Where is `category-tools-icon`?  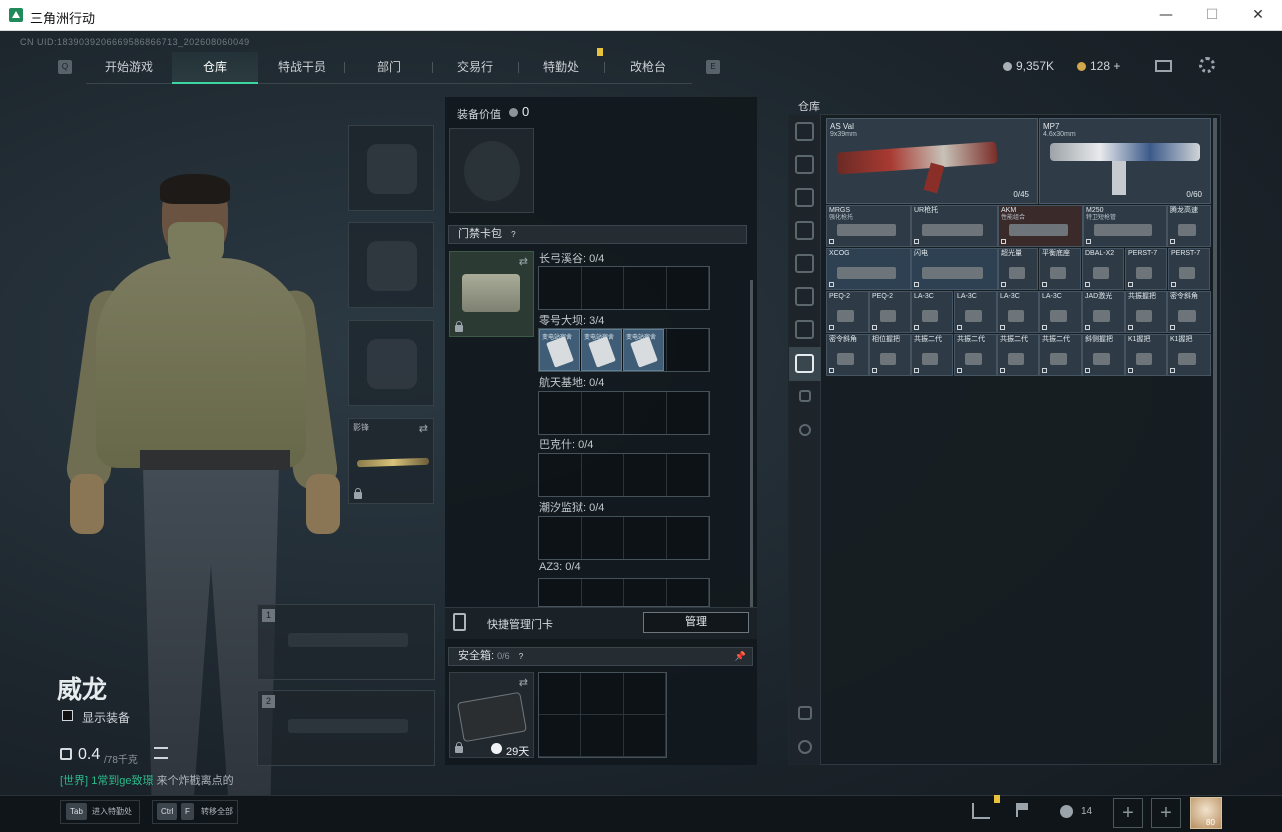
category-tools-icon is located at coordinates (804, 296).